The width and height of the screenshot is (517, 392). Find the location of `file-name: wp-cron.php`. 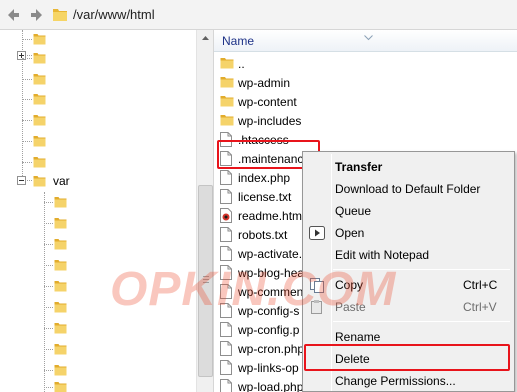

file-name: wp-cron.php is located at coordinates (271, 349).